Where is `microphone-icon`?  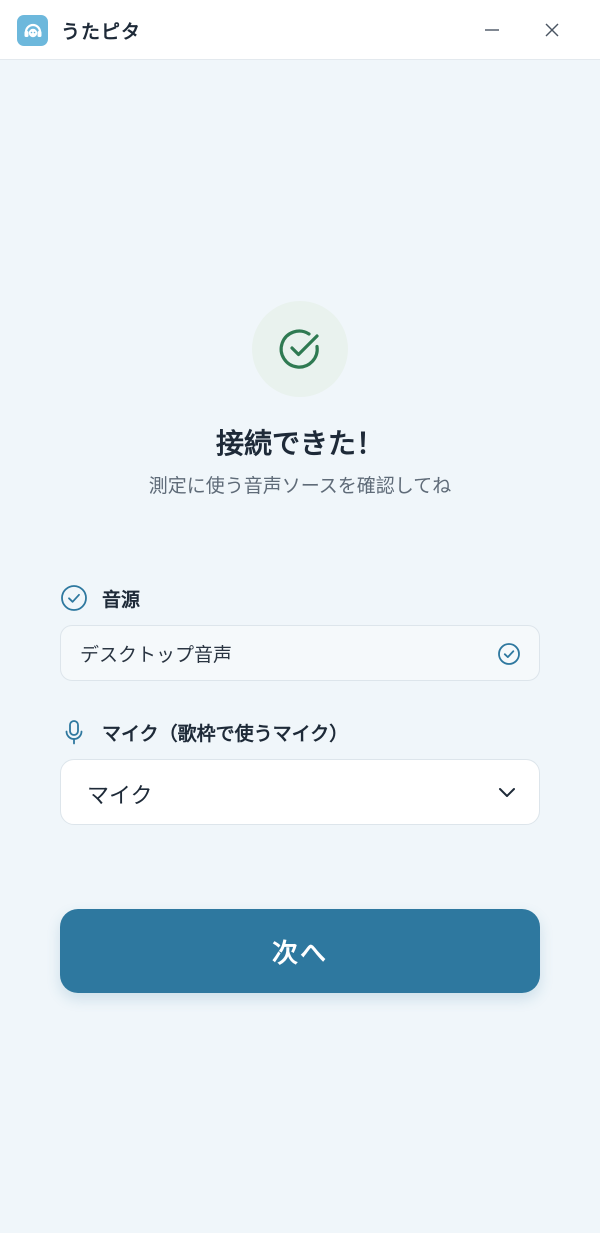
microphone-icon is located at coordinates (74, 732).